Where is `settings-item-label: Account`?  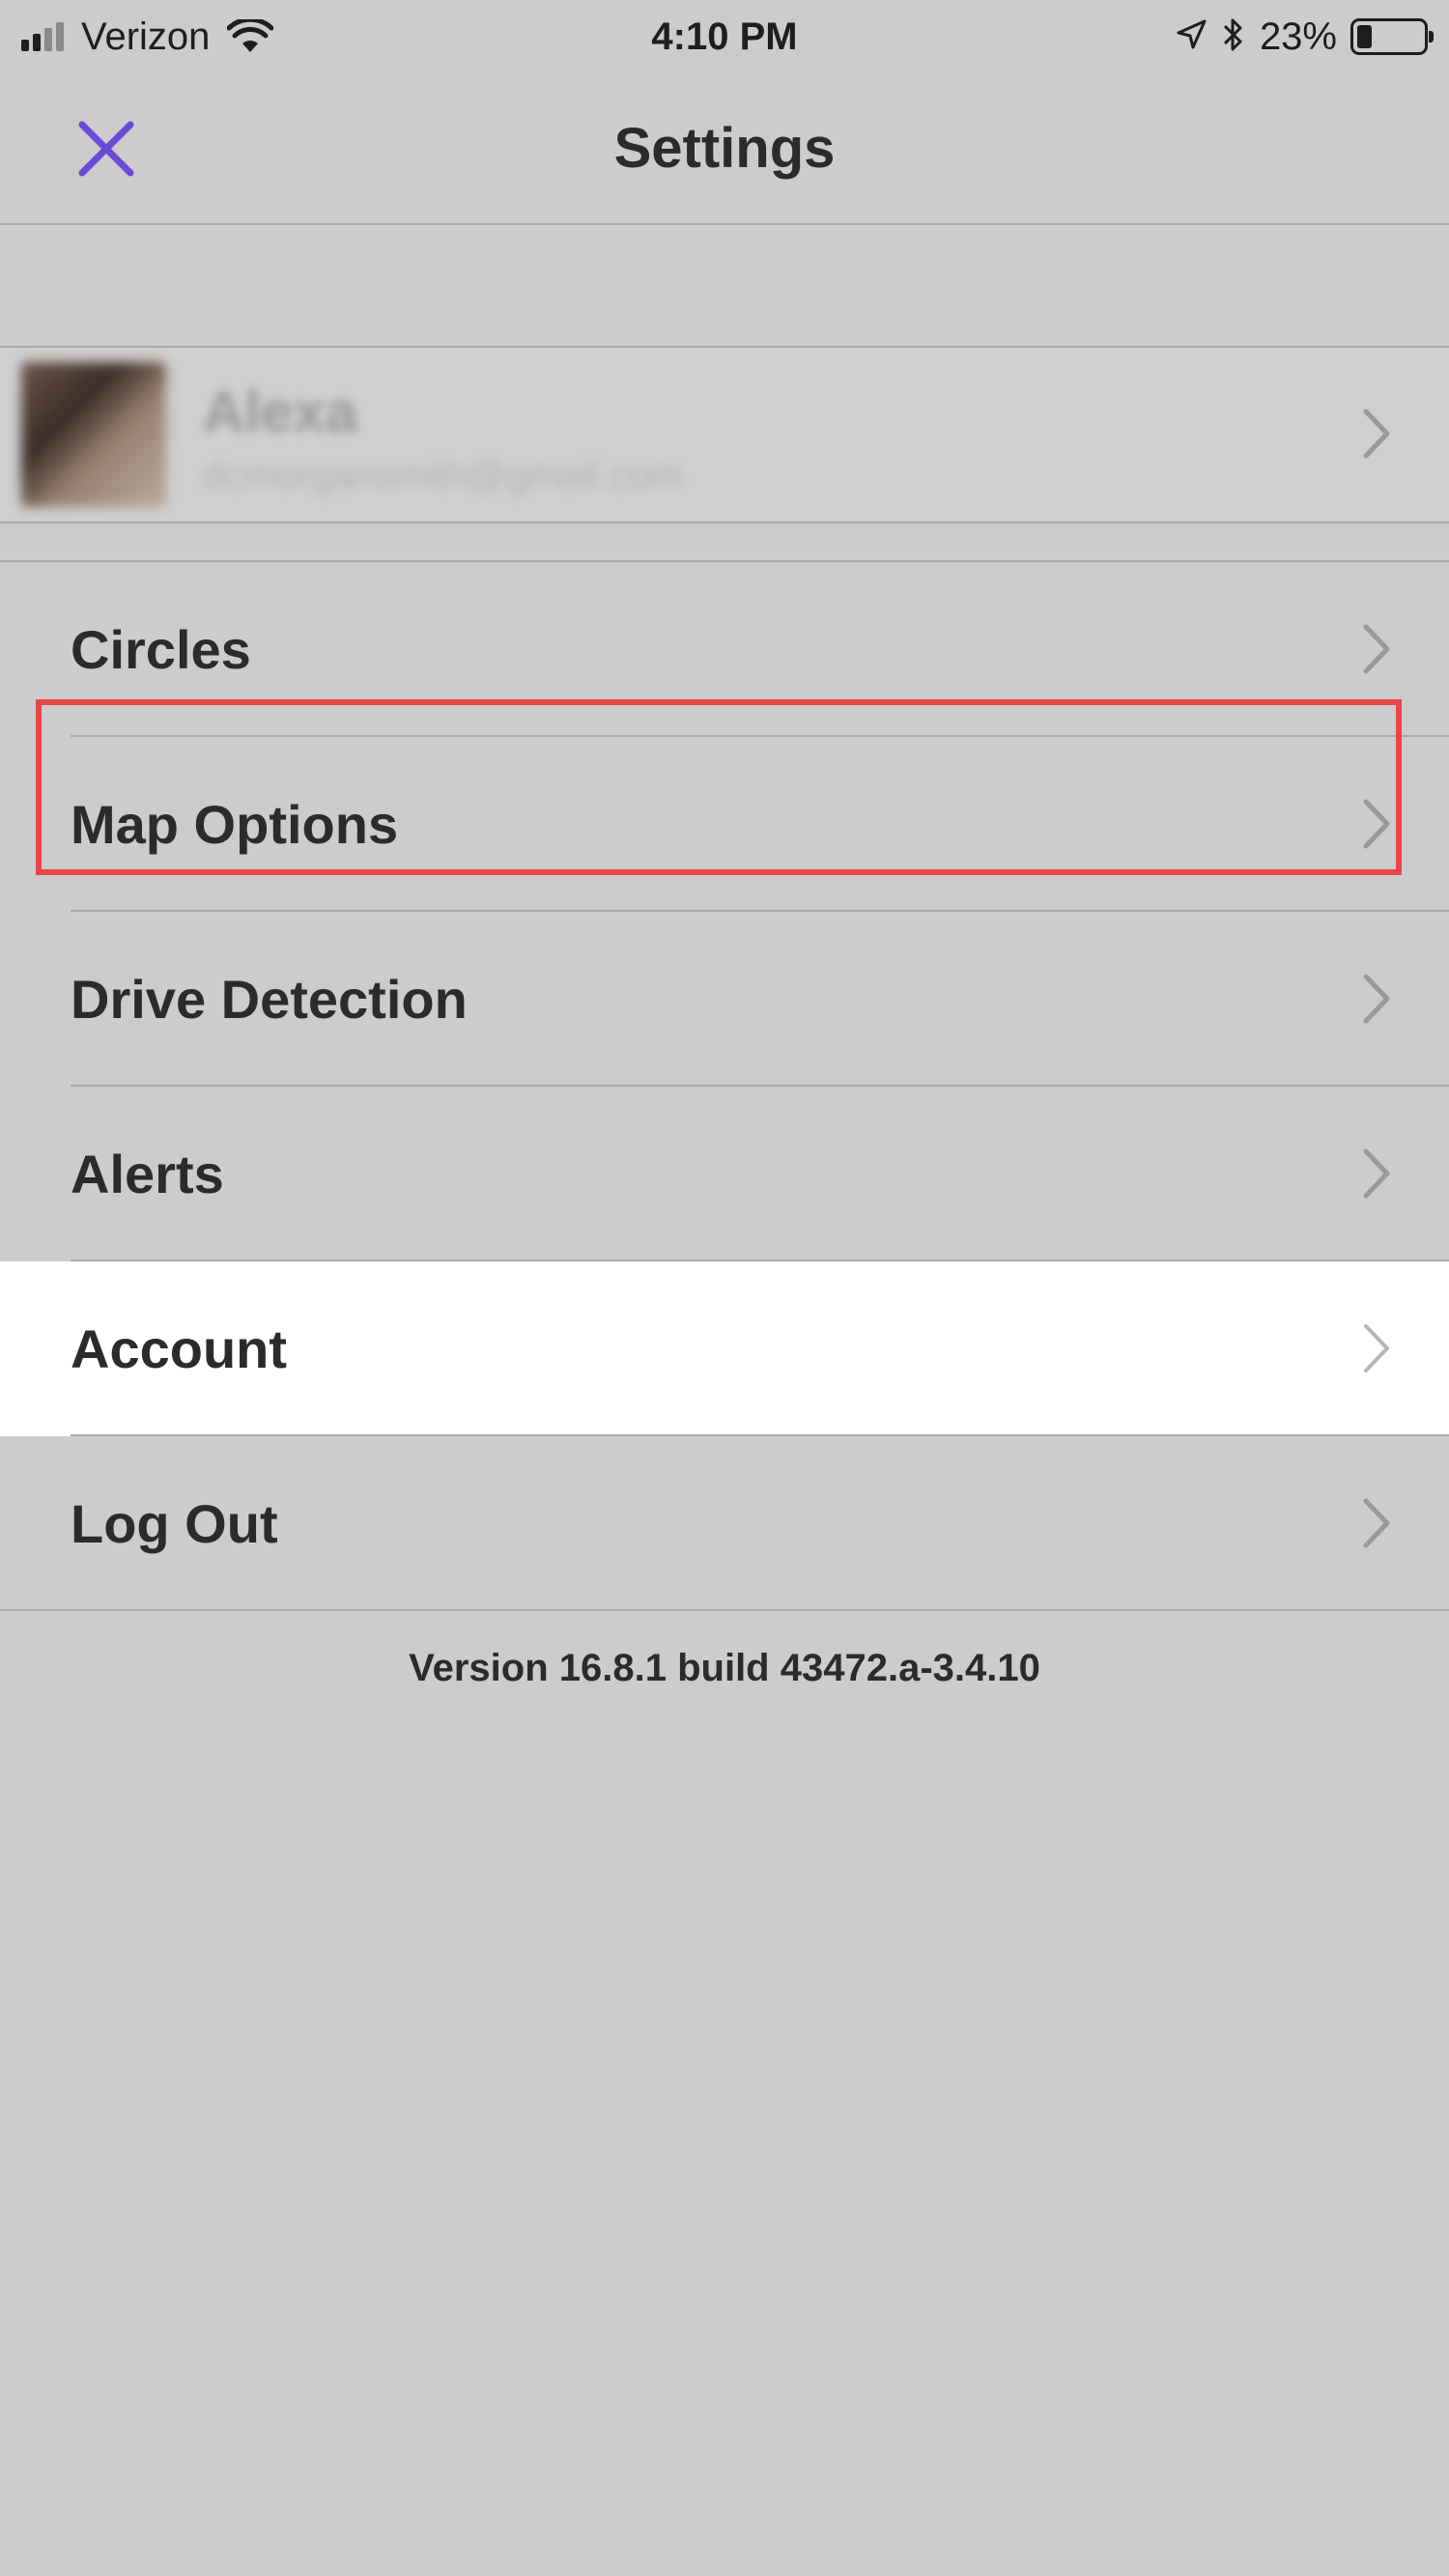 settings-item-label: Account is located at coordinates (179, 1348).